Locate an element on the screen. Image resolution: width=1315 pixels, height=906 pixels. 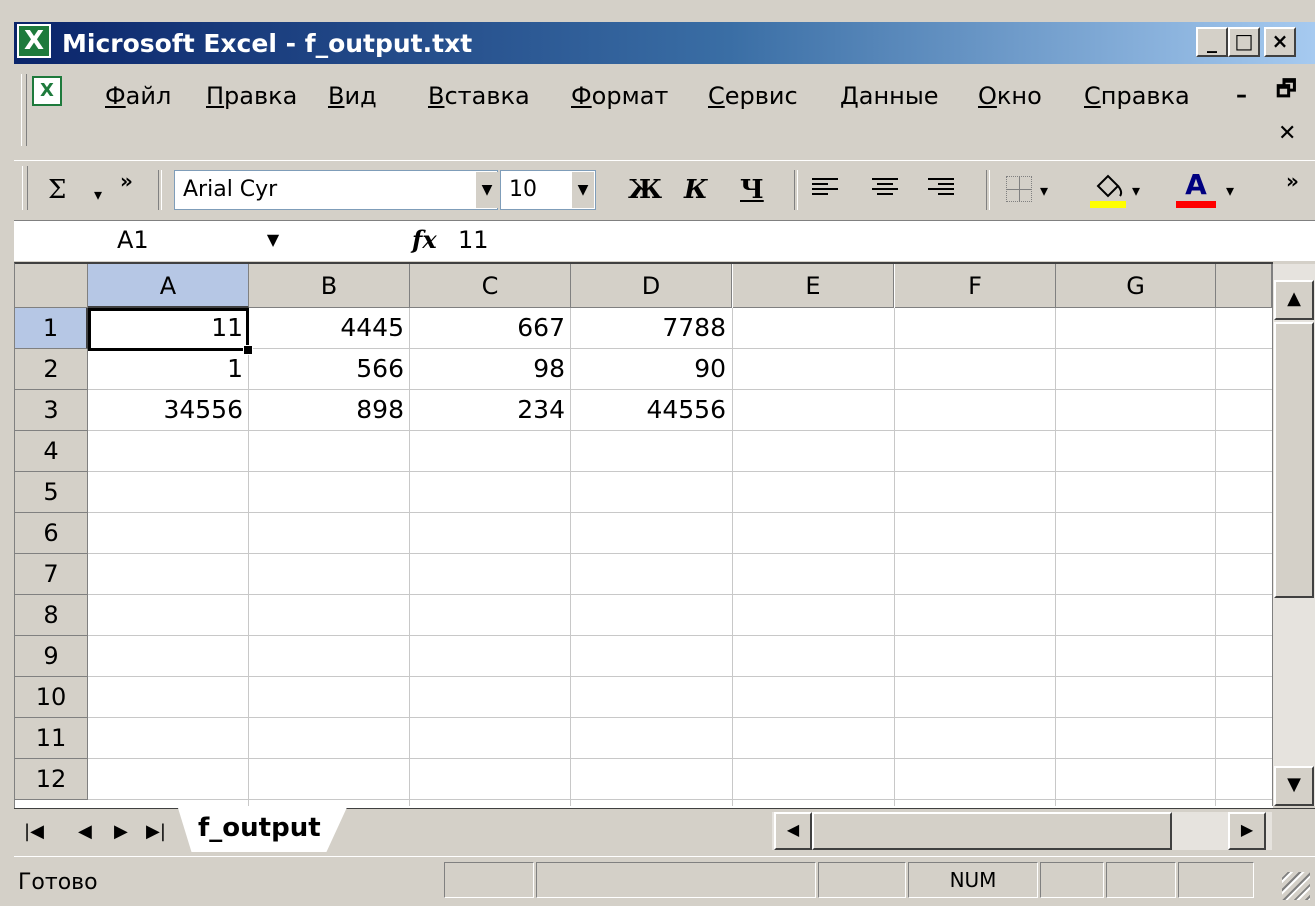
borders-dropdown-icon: ▾ is located at coordinates (1044, 191).